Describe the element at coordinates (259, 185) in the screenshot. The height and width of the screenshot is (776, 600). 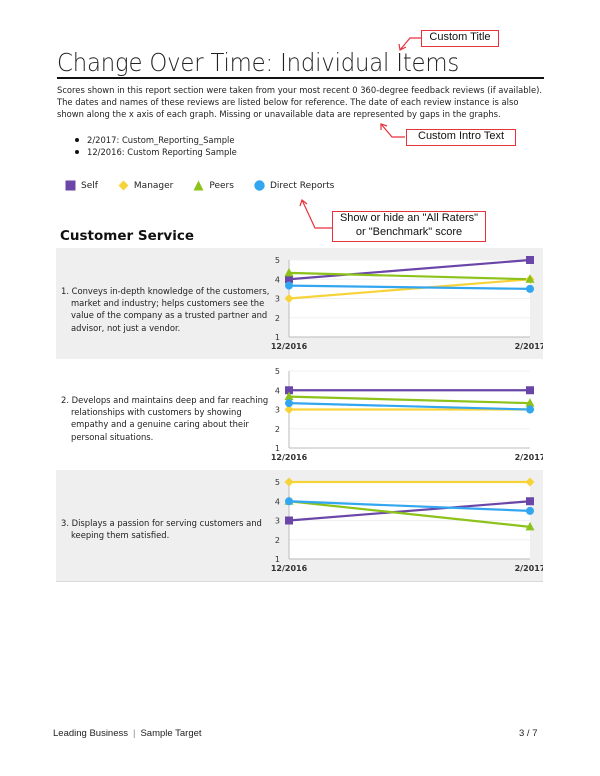
I see `circle-marker-icon` at that location.